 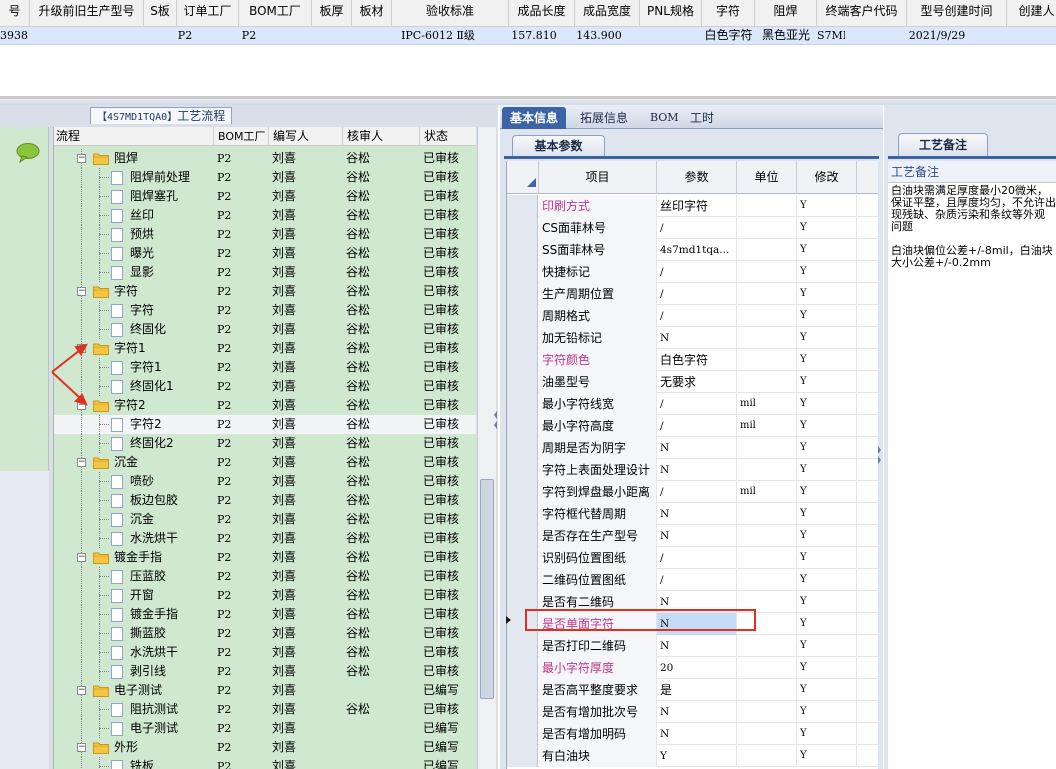 What do you see at coordinates (697, 668) in the screenshot?
I see `param-value-field: 20` at bounding box center [697, 668].